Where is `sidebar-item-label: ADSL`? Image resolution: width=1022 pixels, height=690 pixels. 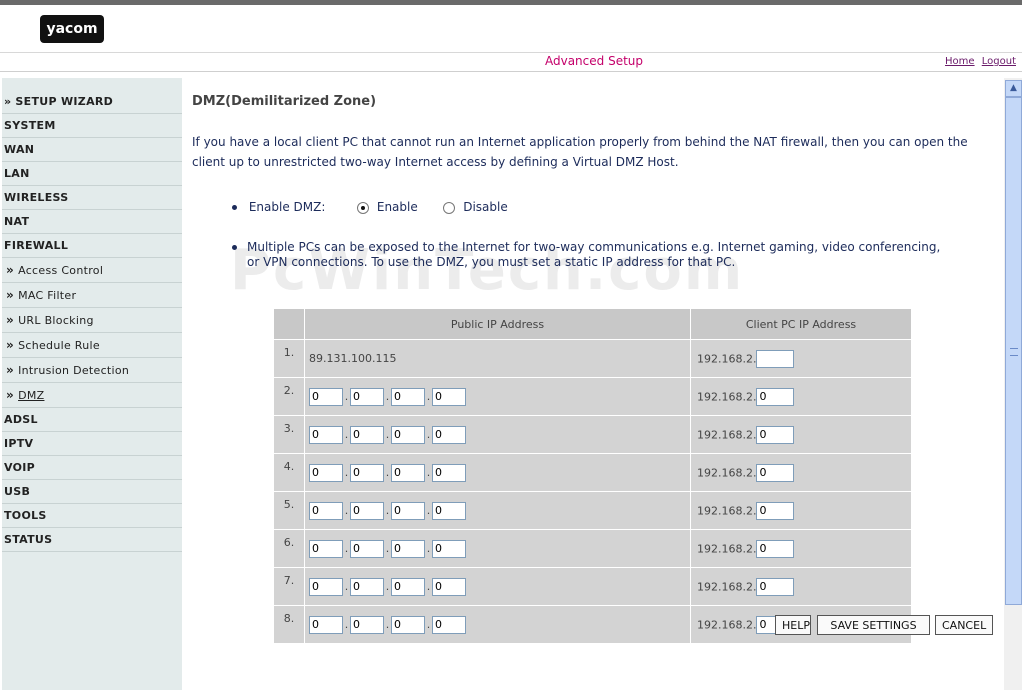
sidebar-item-label: ADSL is located at coordinates (21, 419).